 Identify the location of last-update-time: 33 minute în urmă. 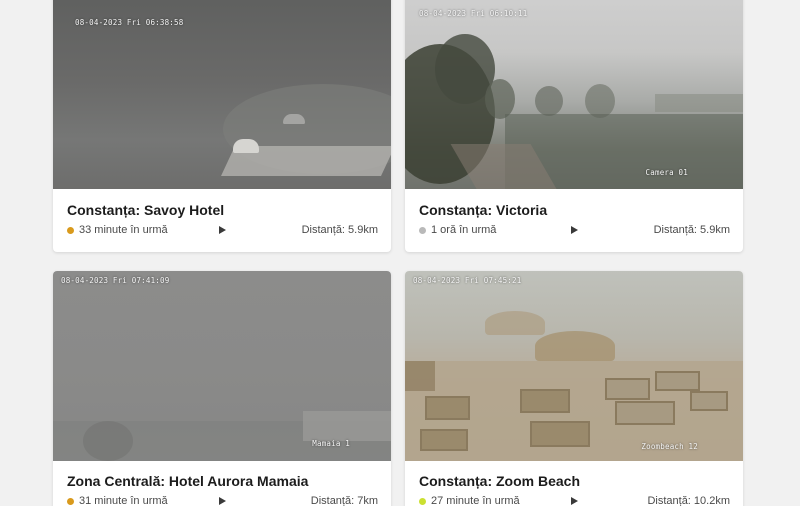
(123, 230).